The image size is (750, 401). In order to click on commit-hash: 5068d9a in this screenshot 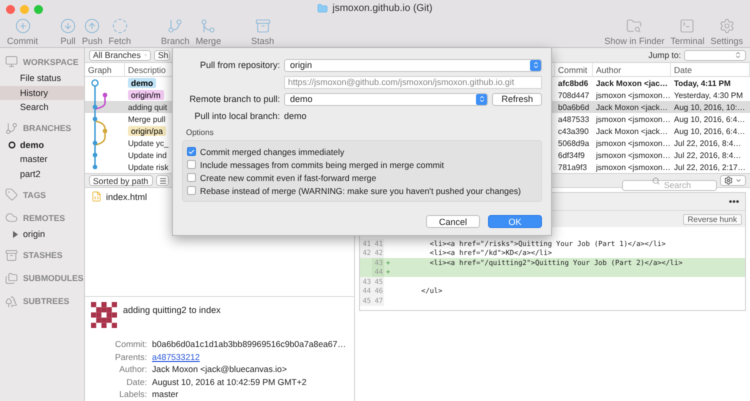, I will do `click(574, 143)`.